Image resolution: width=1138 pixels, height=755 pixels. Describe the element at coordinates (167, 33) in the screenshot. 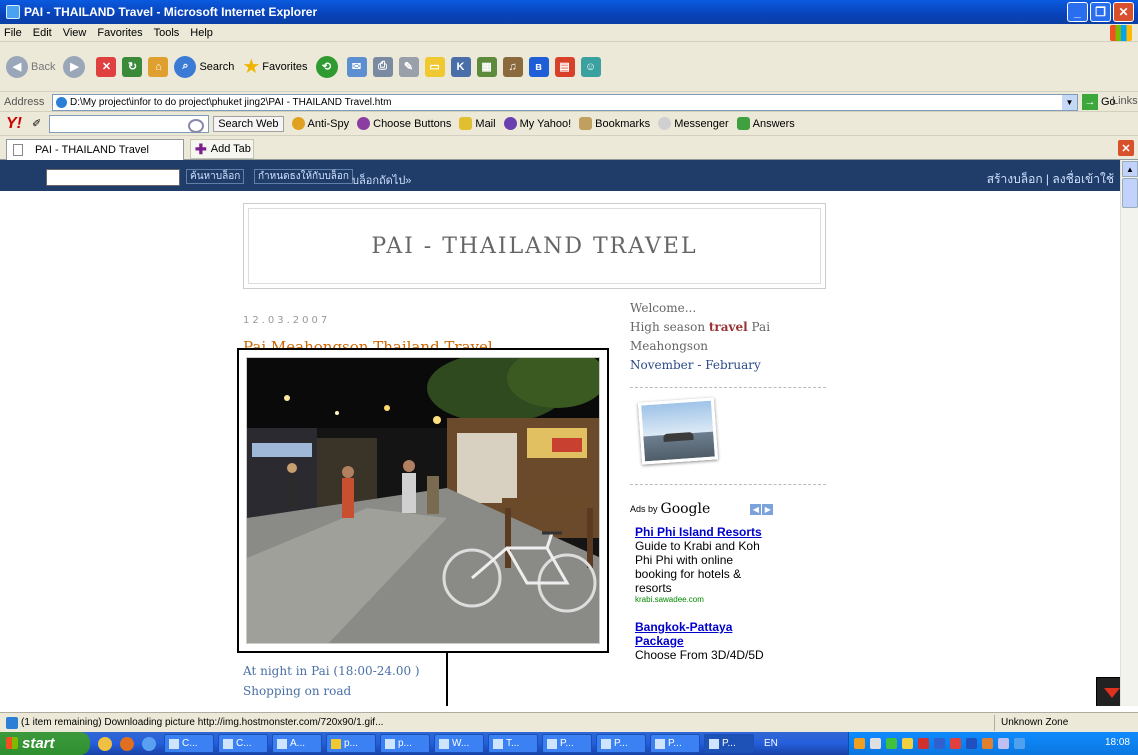

I see `menu-tools: Tools` at that location.